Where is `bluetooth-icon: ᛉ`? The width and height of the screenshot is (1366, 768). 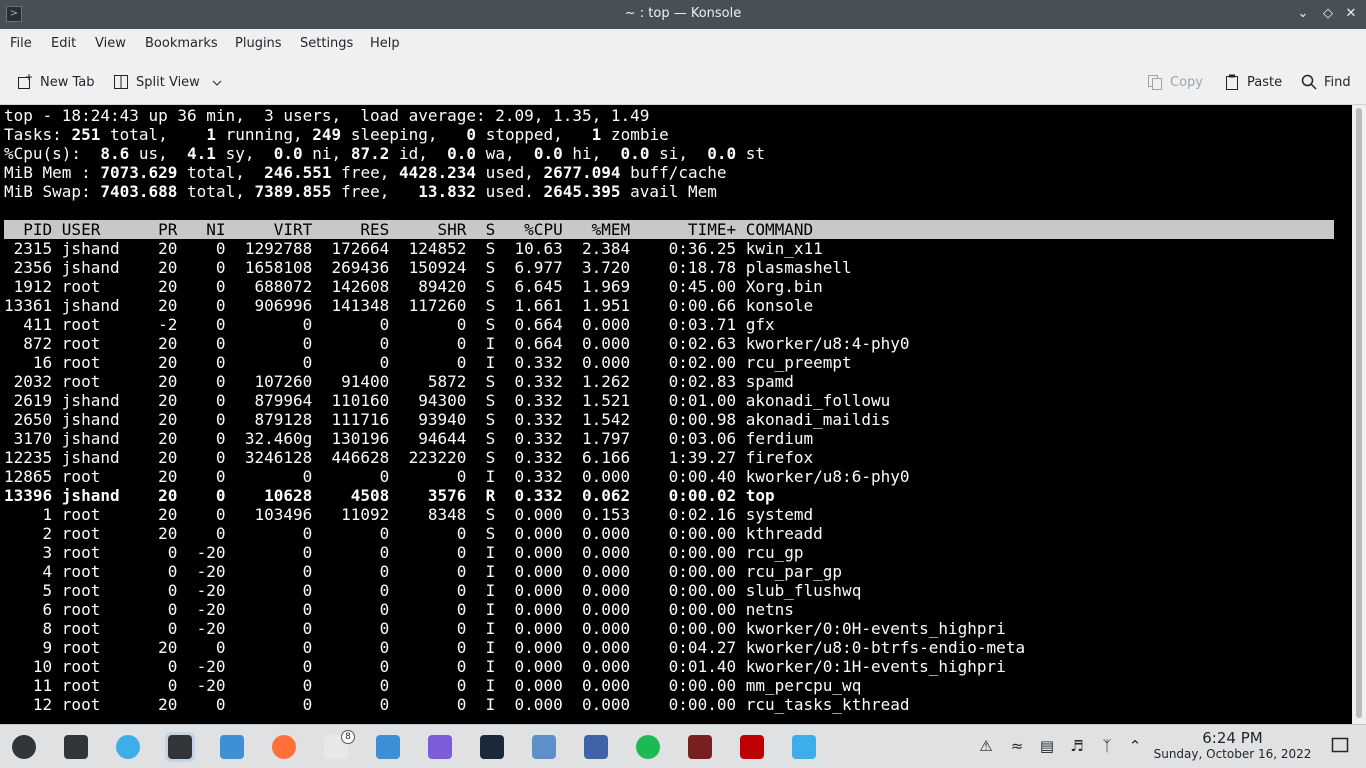 bluetooth-icon: ᛉ is located at coordinates (1107, 746).